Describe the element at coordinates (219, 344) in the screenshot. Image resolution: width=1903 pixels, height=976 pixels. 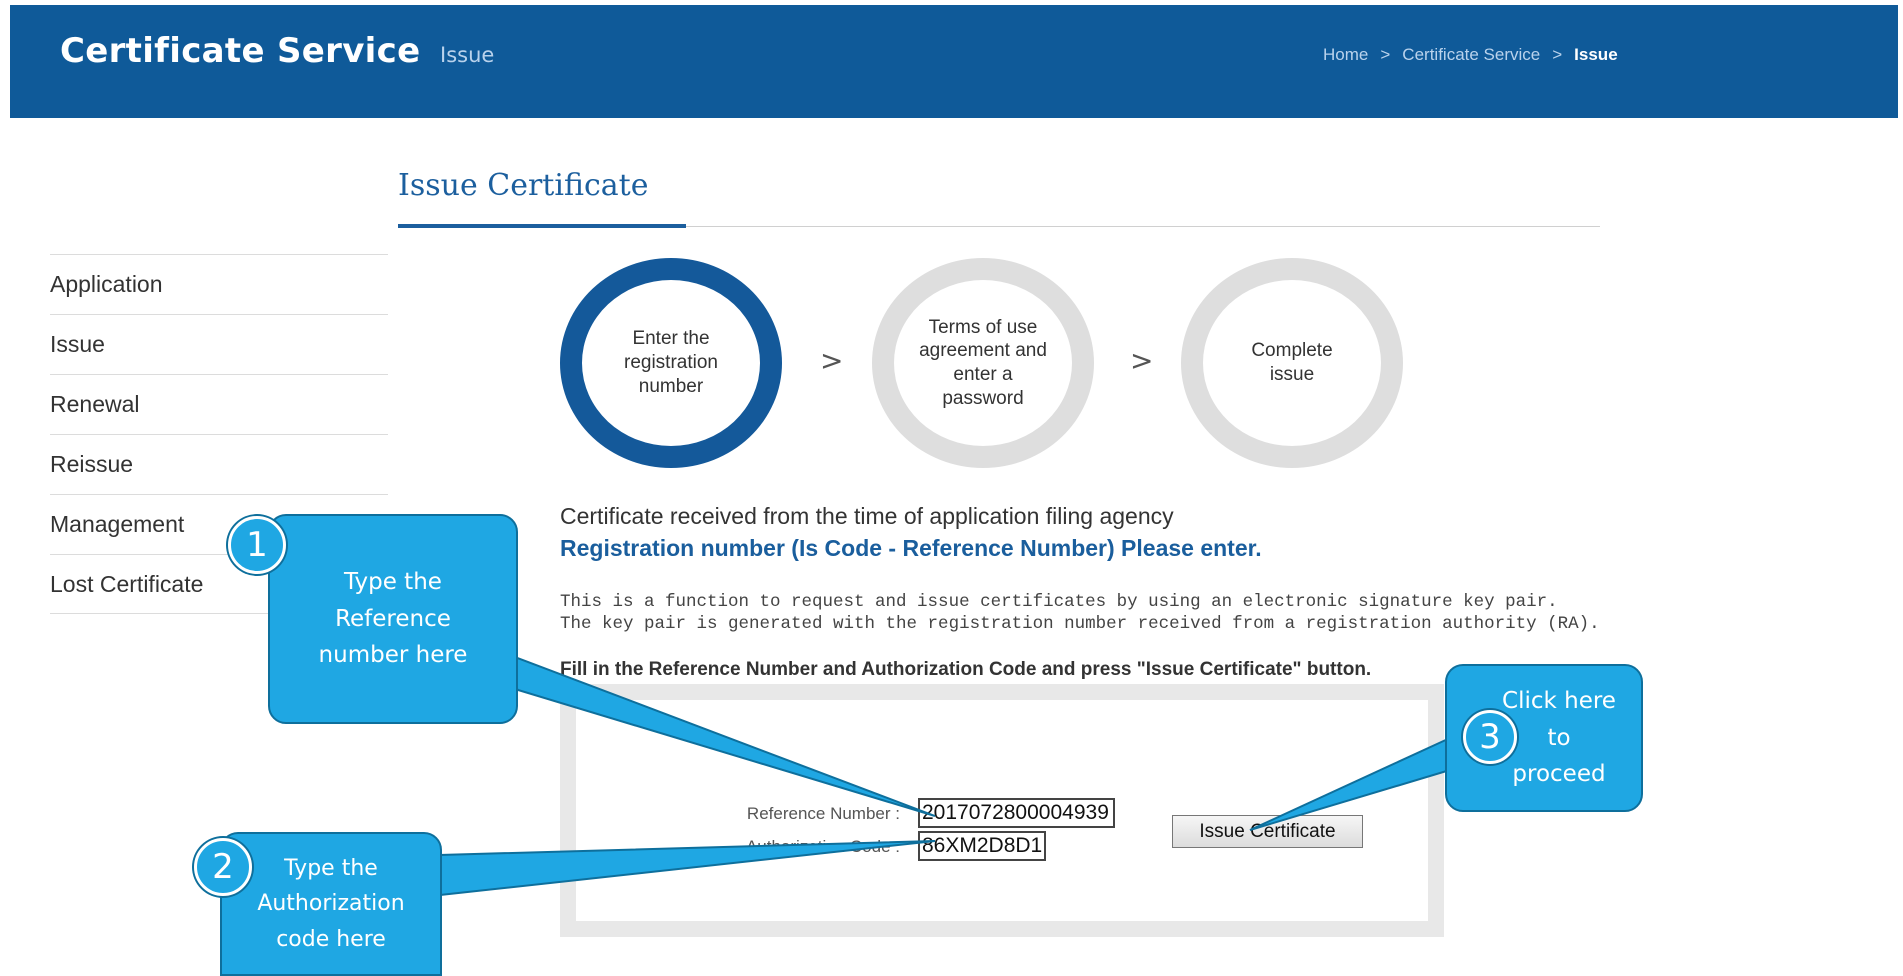
I see `sidebar-item-issue: Issue` at that location.